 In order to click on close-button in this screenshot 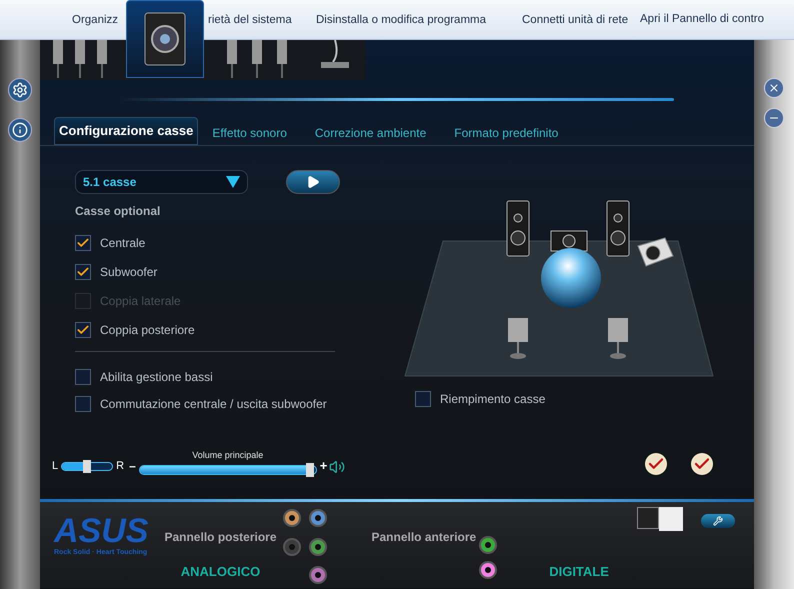, I will do `click(774, 88)`.